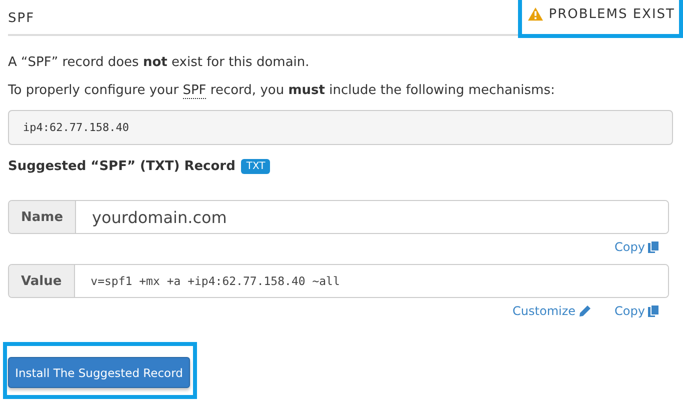  Describe the element at coordinates (255, 166) in the screenshot. I see `record-type-badge: TXT` at that location.